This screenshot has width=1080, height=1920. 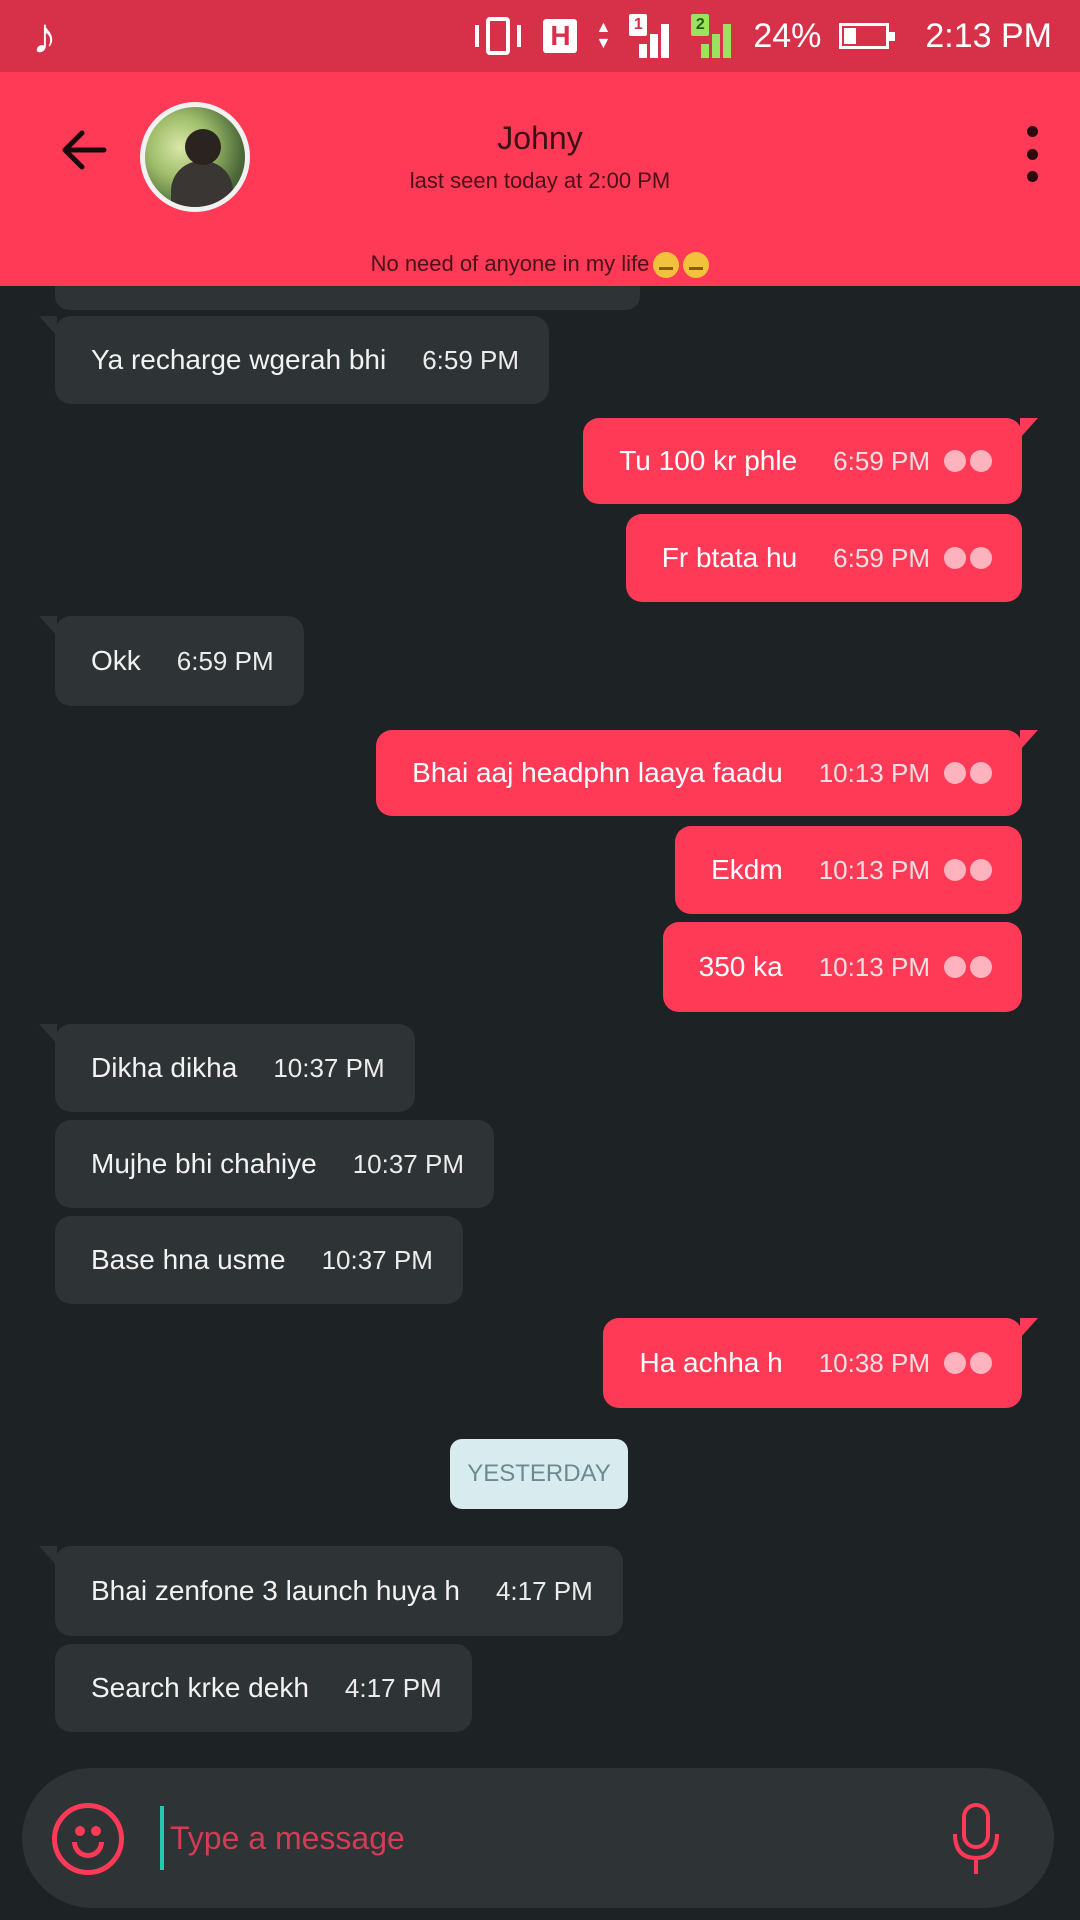 What do you see at coordinates (540, 138) in the screenshot?
I see `contact-name: Johny` at bounding box center [540, 138].